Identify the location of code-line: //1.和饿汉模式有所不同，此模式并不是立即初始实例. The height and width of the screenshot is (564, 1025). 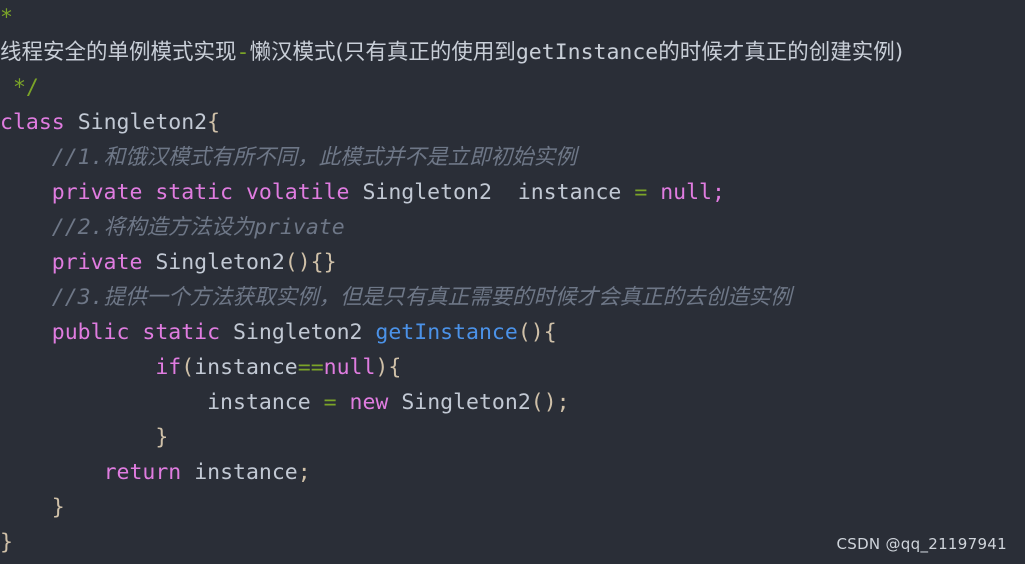
(512, 157).